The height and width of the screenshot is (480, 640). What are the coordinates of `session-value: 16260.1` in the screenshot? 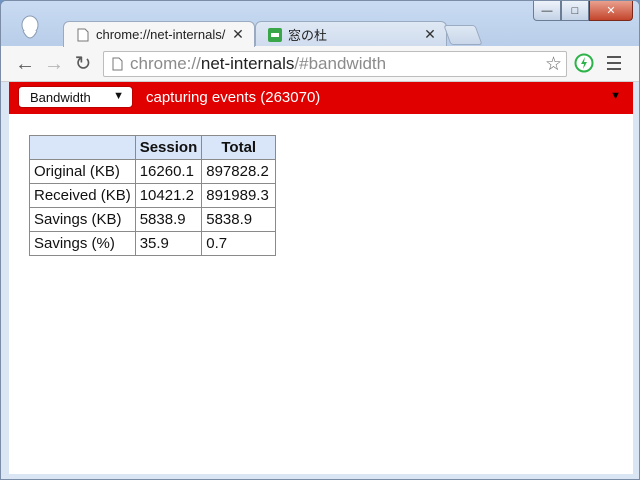 It's located at (168, 171).